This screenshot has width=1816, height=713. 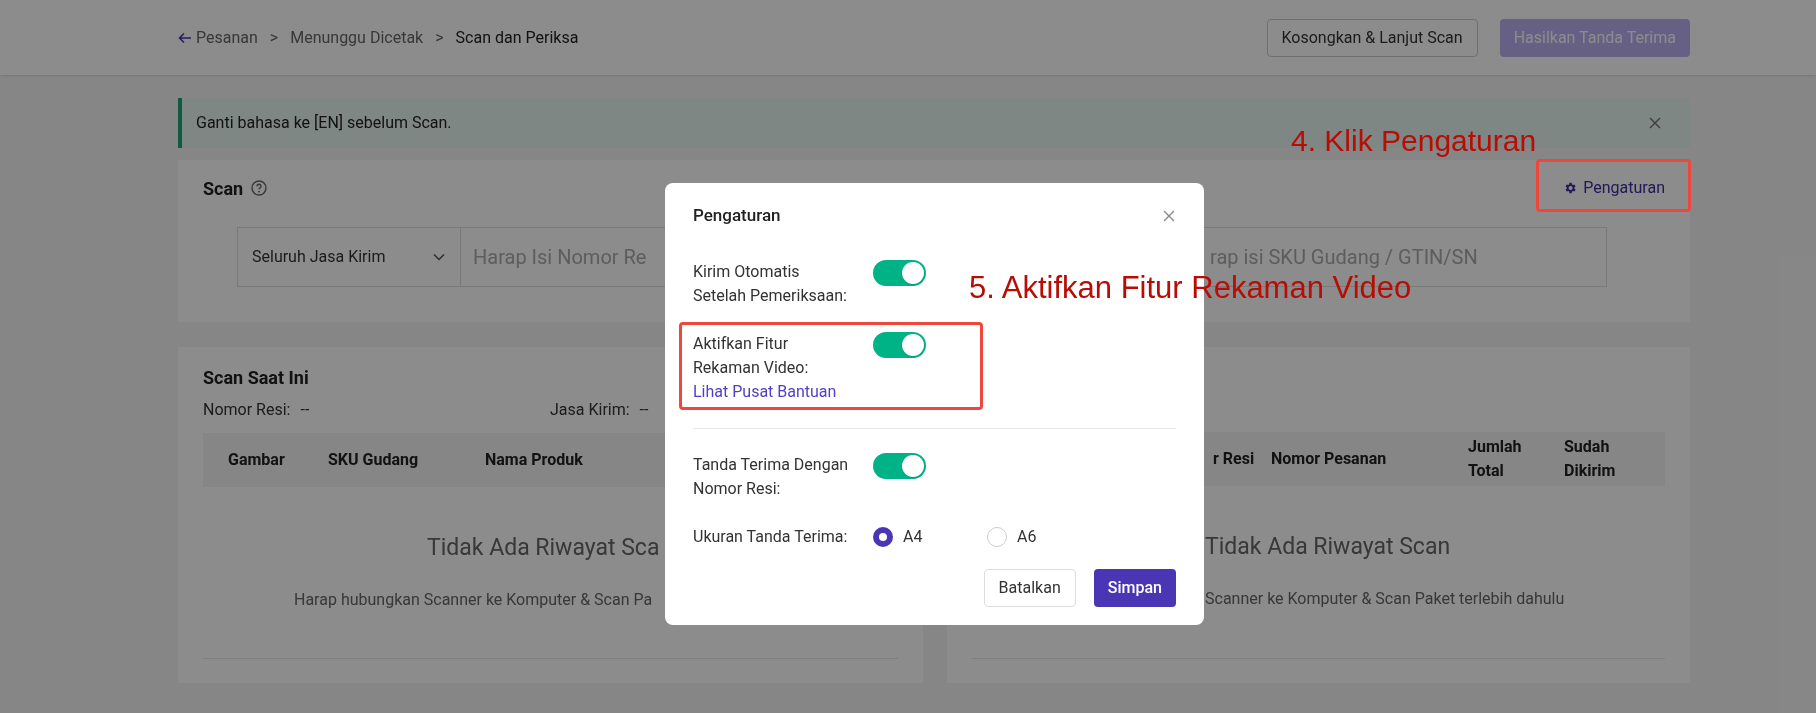 What do you see at coordinates (771, 477) in the screenshot?
I see `setting-label: Tanda Terima Dengan Nomor Resi:` at bounding box center [771, 477].